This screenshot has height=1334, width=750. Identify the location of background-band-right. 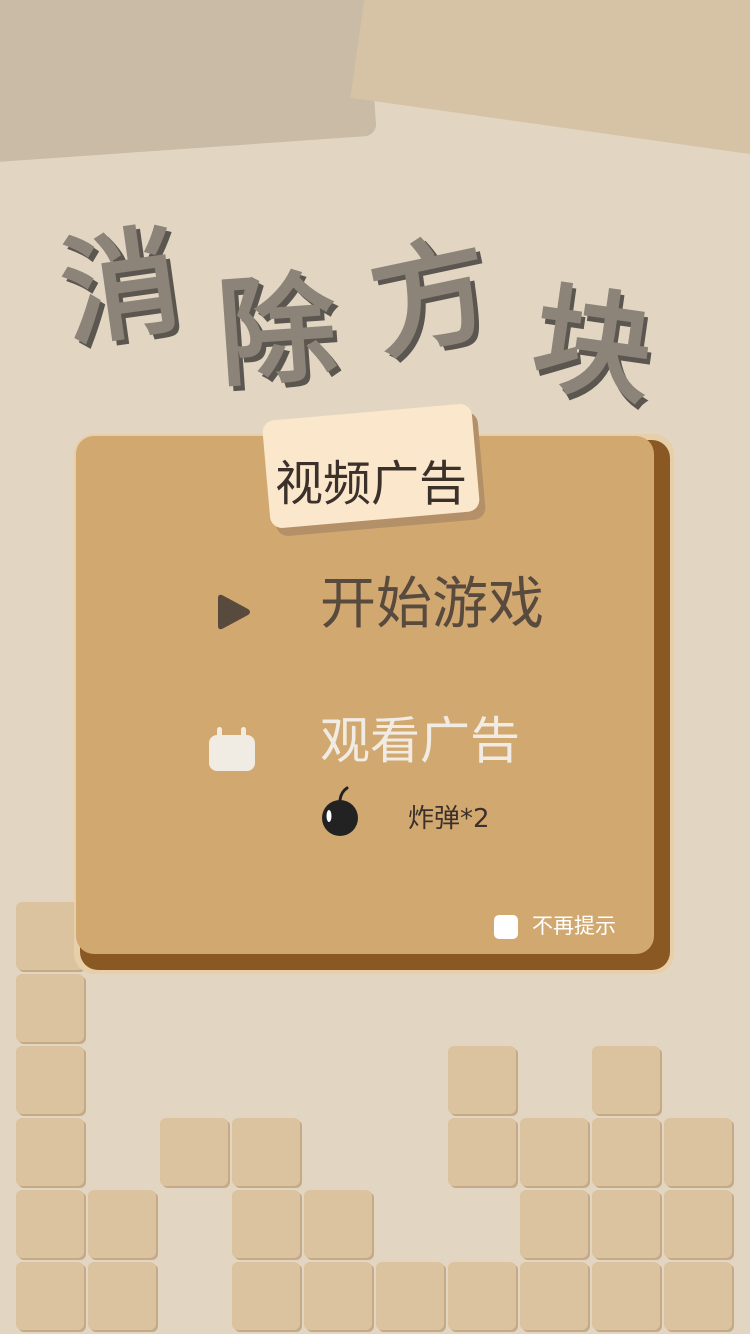
(550, 80).